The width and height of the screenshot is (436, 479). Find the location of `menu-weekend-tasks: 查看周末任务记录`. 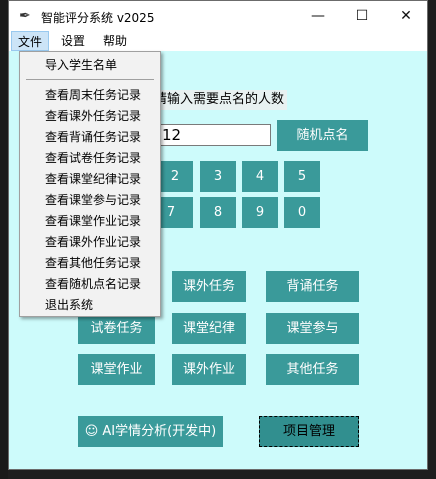

menu-weekend-tasks: 查看周末任务记录 is located at coordinates (93, 95).